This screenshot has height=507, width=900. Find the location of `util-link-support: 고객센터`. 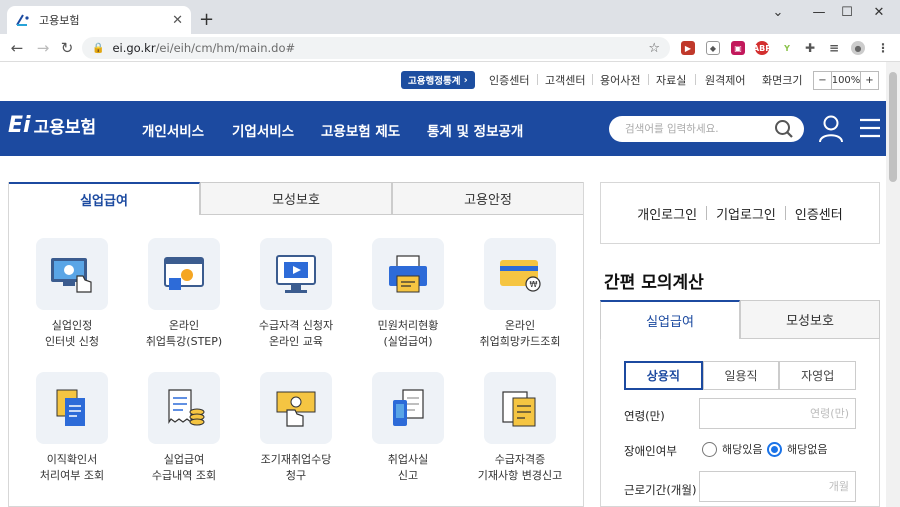

util-link-support: 고객센터 is located at coordinates (565, 80).